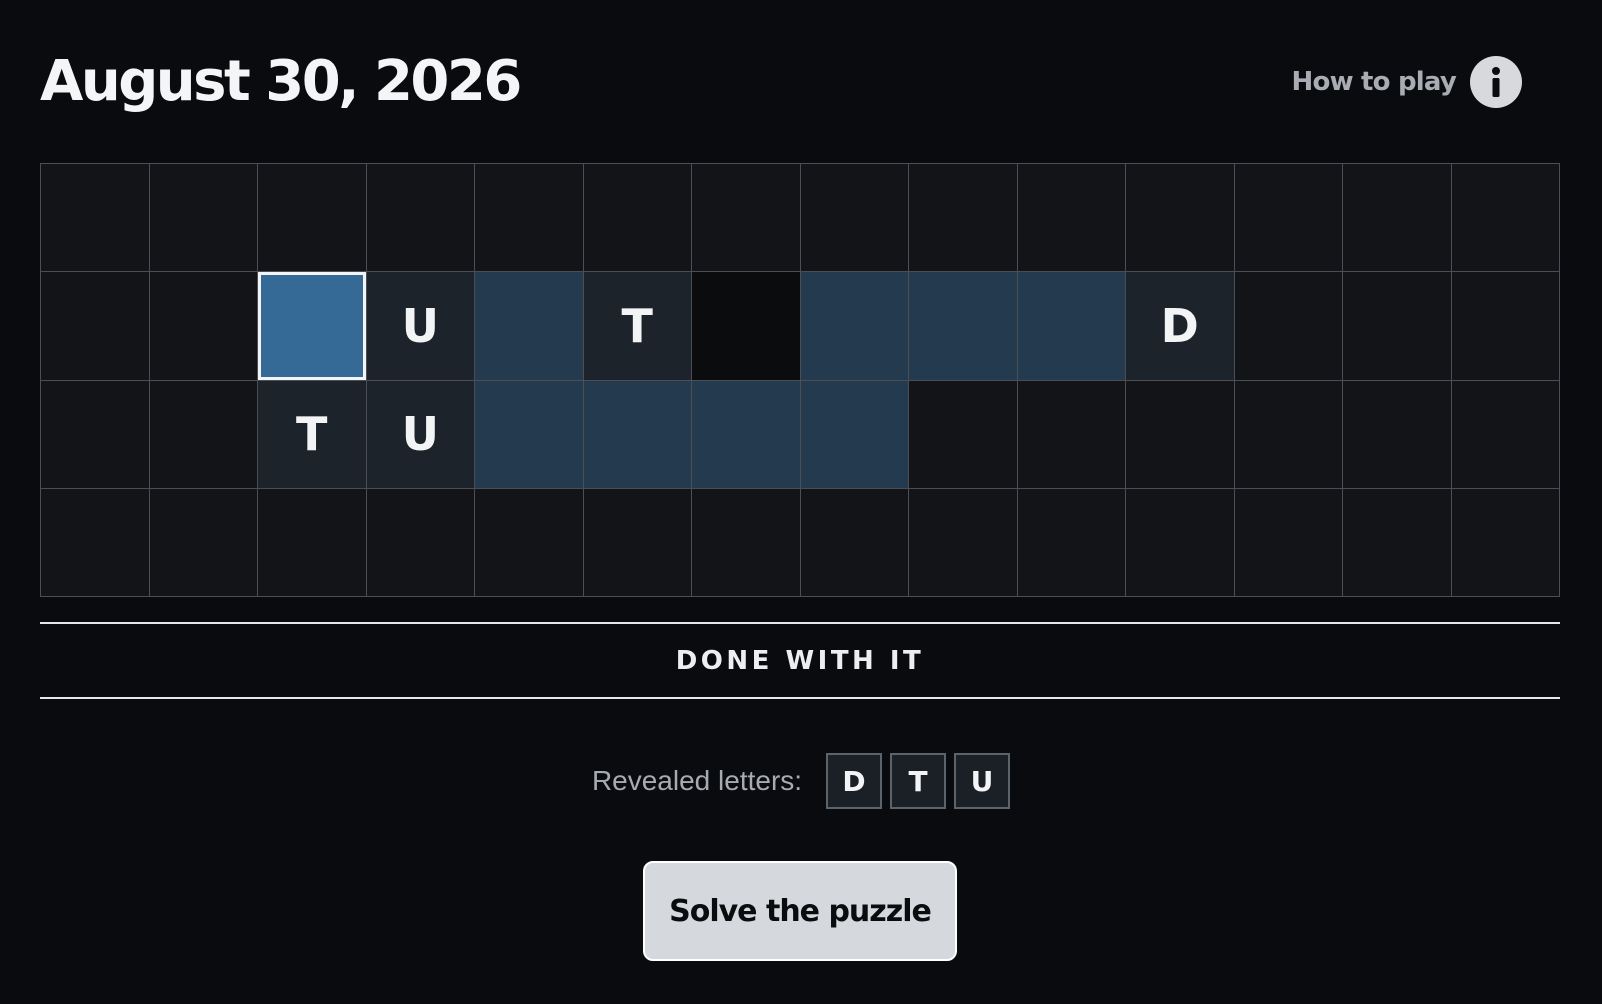  Describe the element at coordinates (982, 781) in the screenshot. I see `revealed-letter-tile: U` at that location.